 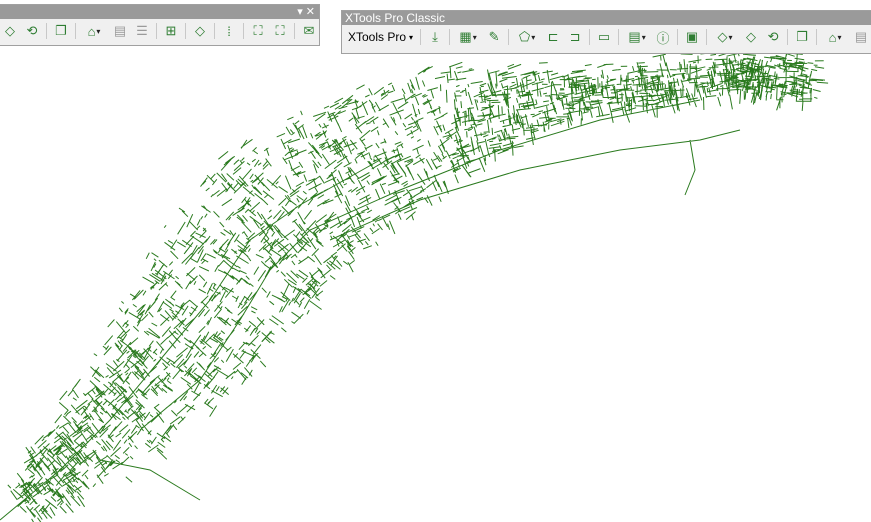 I want to click on shape-split-icon: ⊏, so click(x=553, y=36).